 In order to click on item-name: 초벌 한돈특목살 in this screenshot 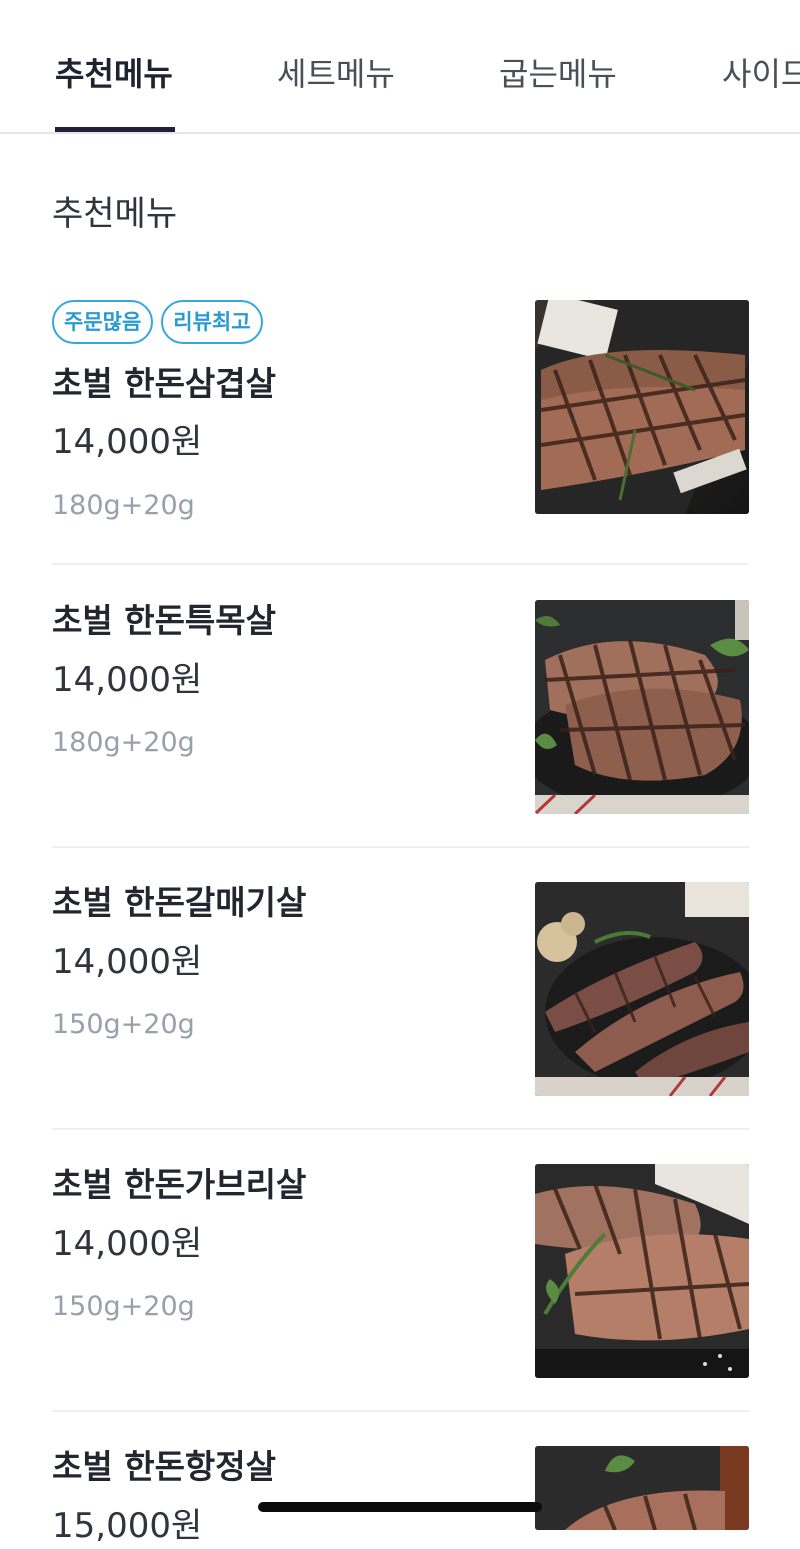, I will do `click(164, 620)`.